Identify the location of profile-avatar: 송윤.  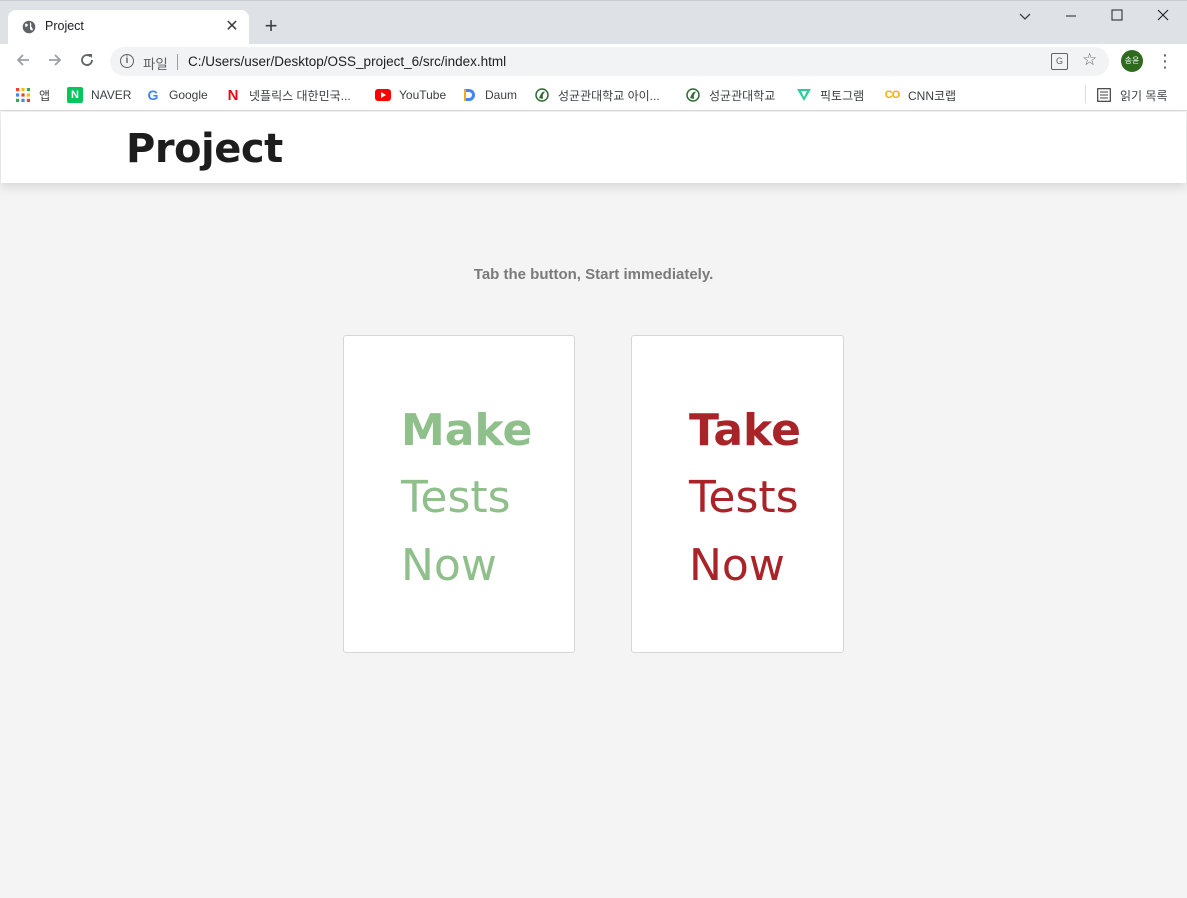
(1132, 61).